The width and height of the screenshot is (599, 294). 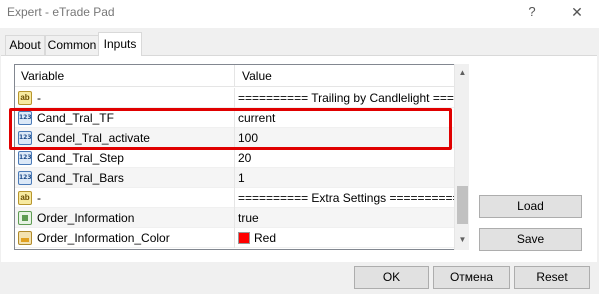 I want to click on variable-value: 100, so click(x=345, y=138).